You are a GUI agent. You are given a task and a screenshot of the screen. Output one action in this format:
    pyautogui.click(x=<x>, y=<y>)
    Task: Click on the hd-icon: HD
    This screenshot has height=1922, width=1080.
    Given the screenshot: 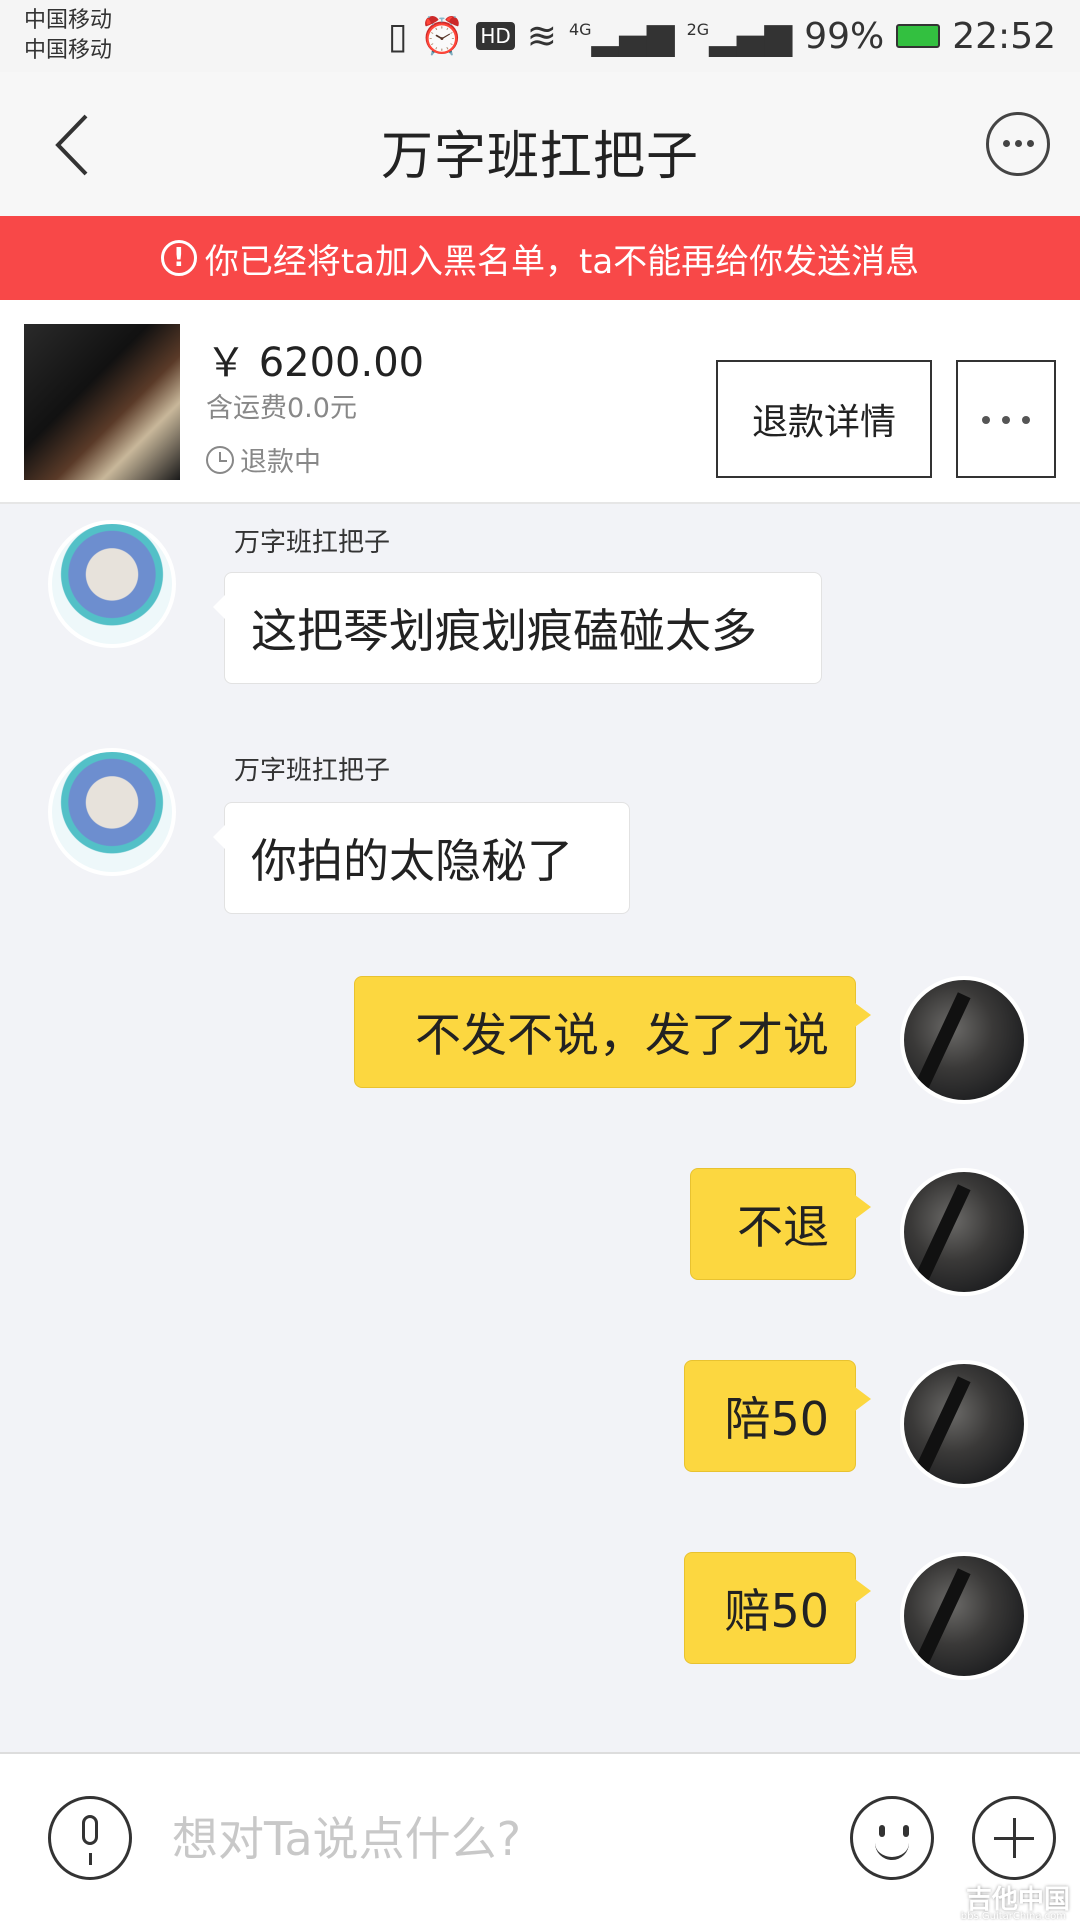 What is the action you would take?
    pyautogui.click(x=495, y=36)
    